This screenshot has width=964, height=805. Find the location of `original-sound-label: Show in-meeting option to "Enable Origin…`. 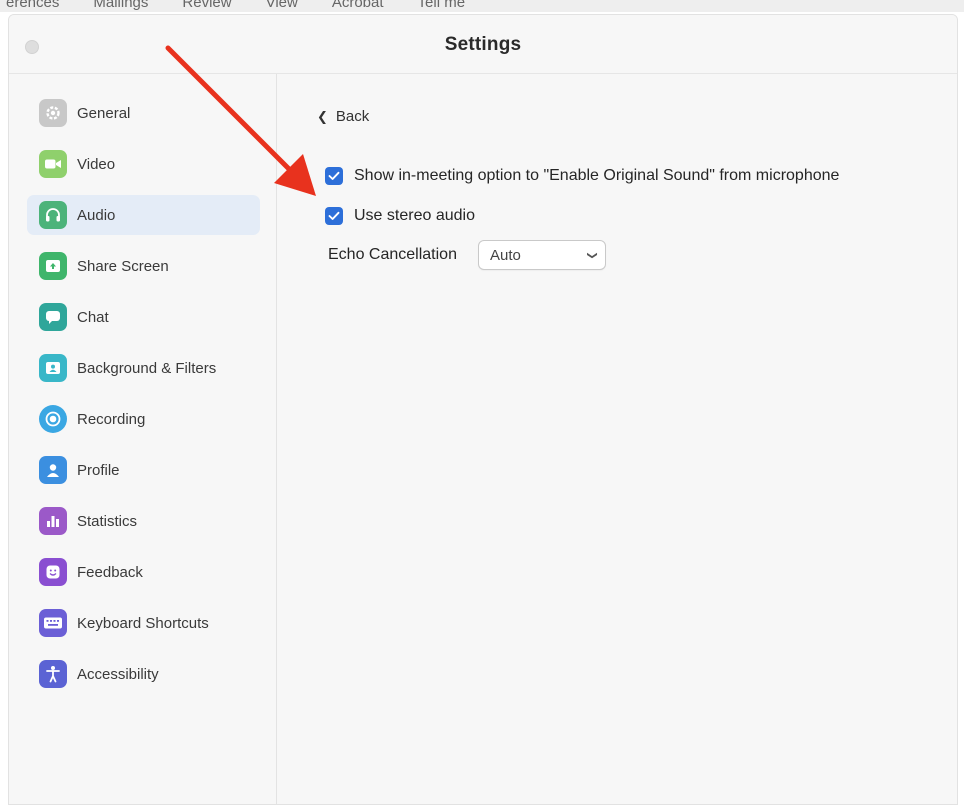

original-sound-label: Show in-meeting option to "Enable Origin… is located at coordinates (597, 175).